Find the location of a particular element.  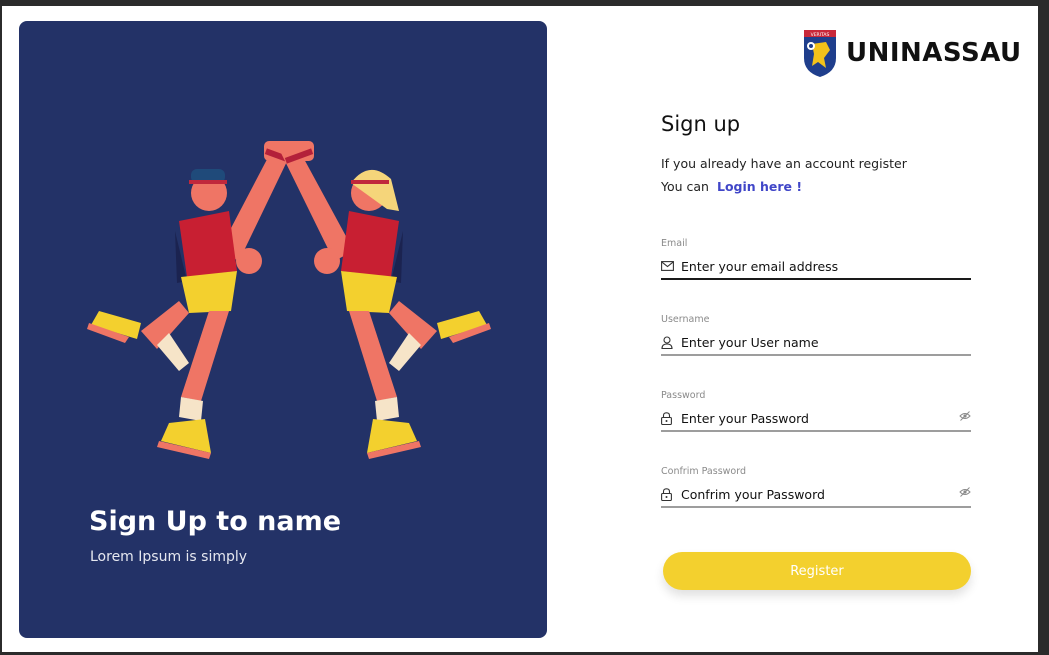

login-prompt-text: You can is located at coordinates (685, 186).